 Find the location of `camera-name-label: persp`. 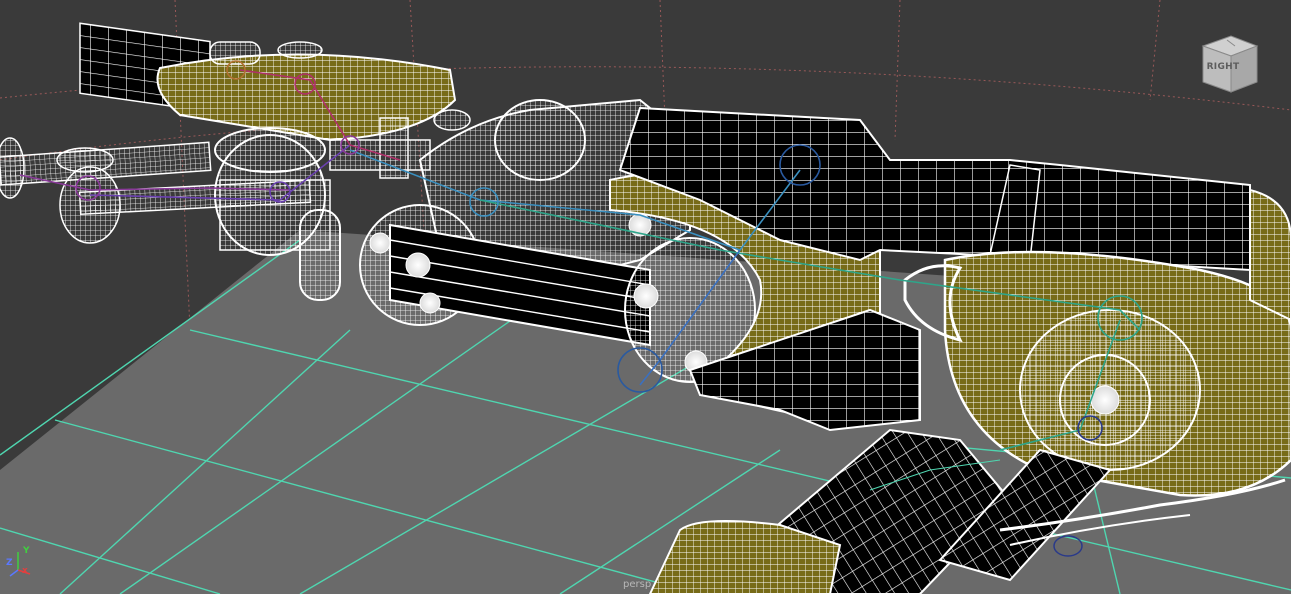

camera-name-label: persp is located at coordinates (637, 584).